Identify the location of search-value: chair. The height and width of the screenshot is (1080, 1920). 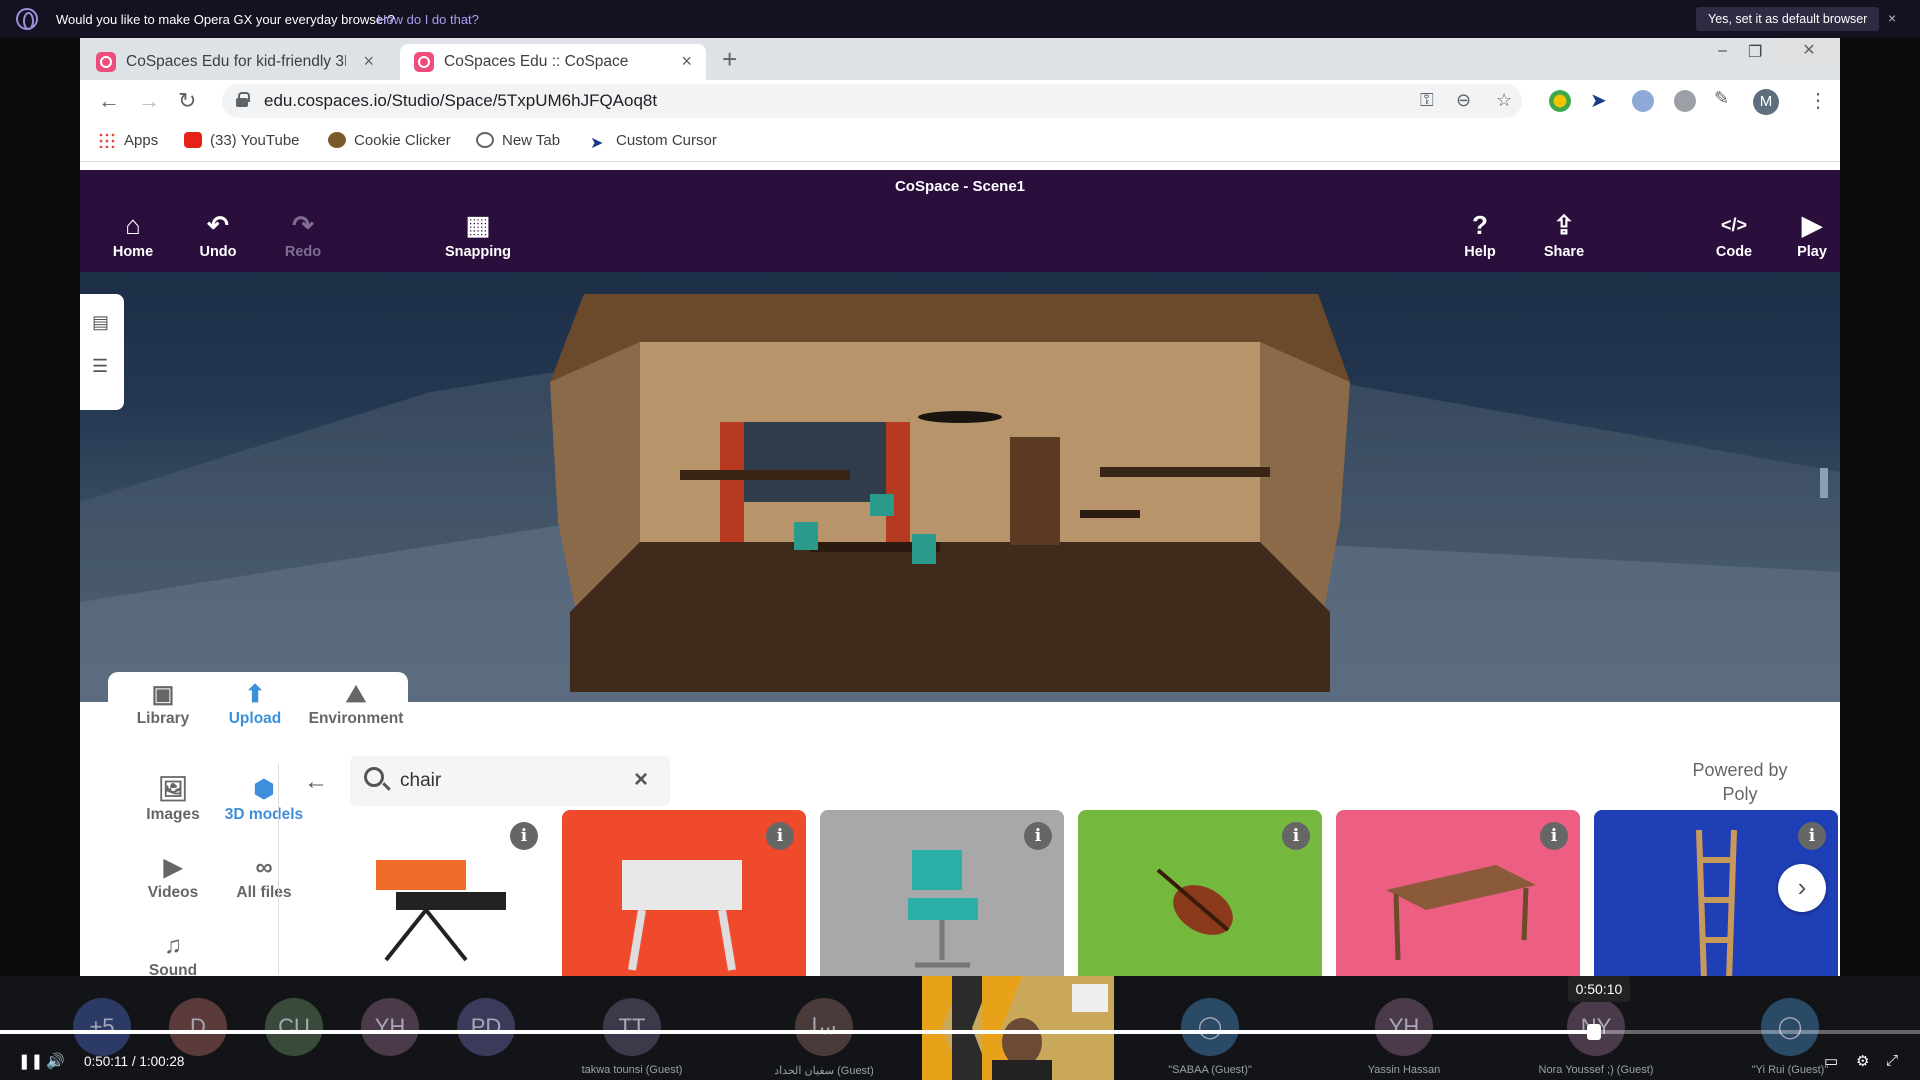
(420, 781).